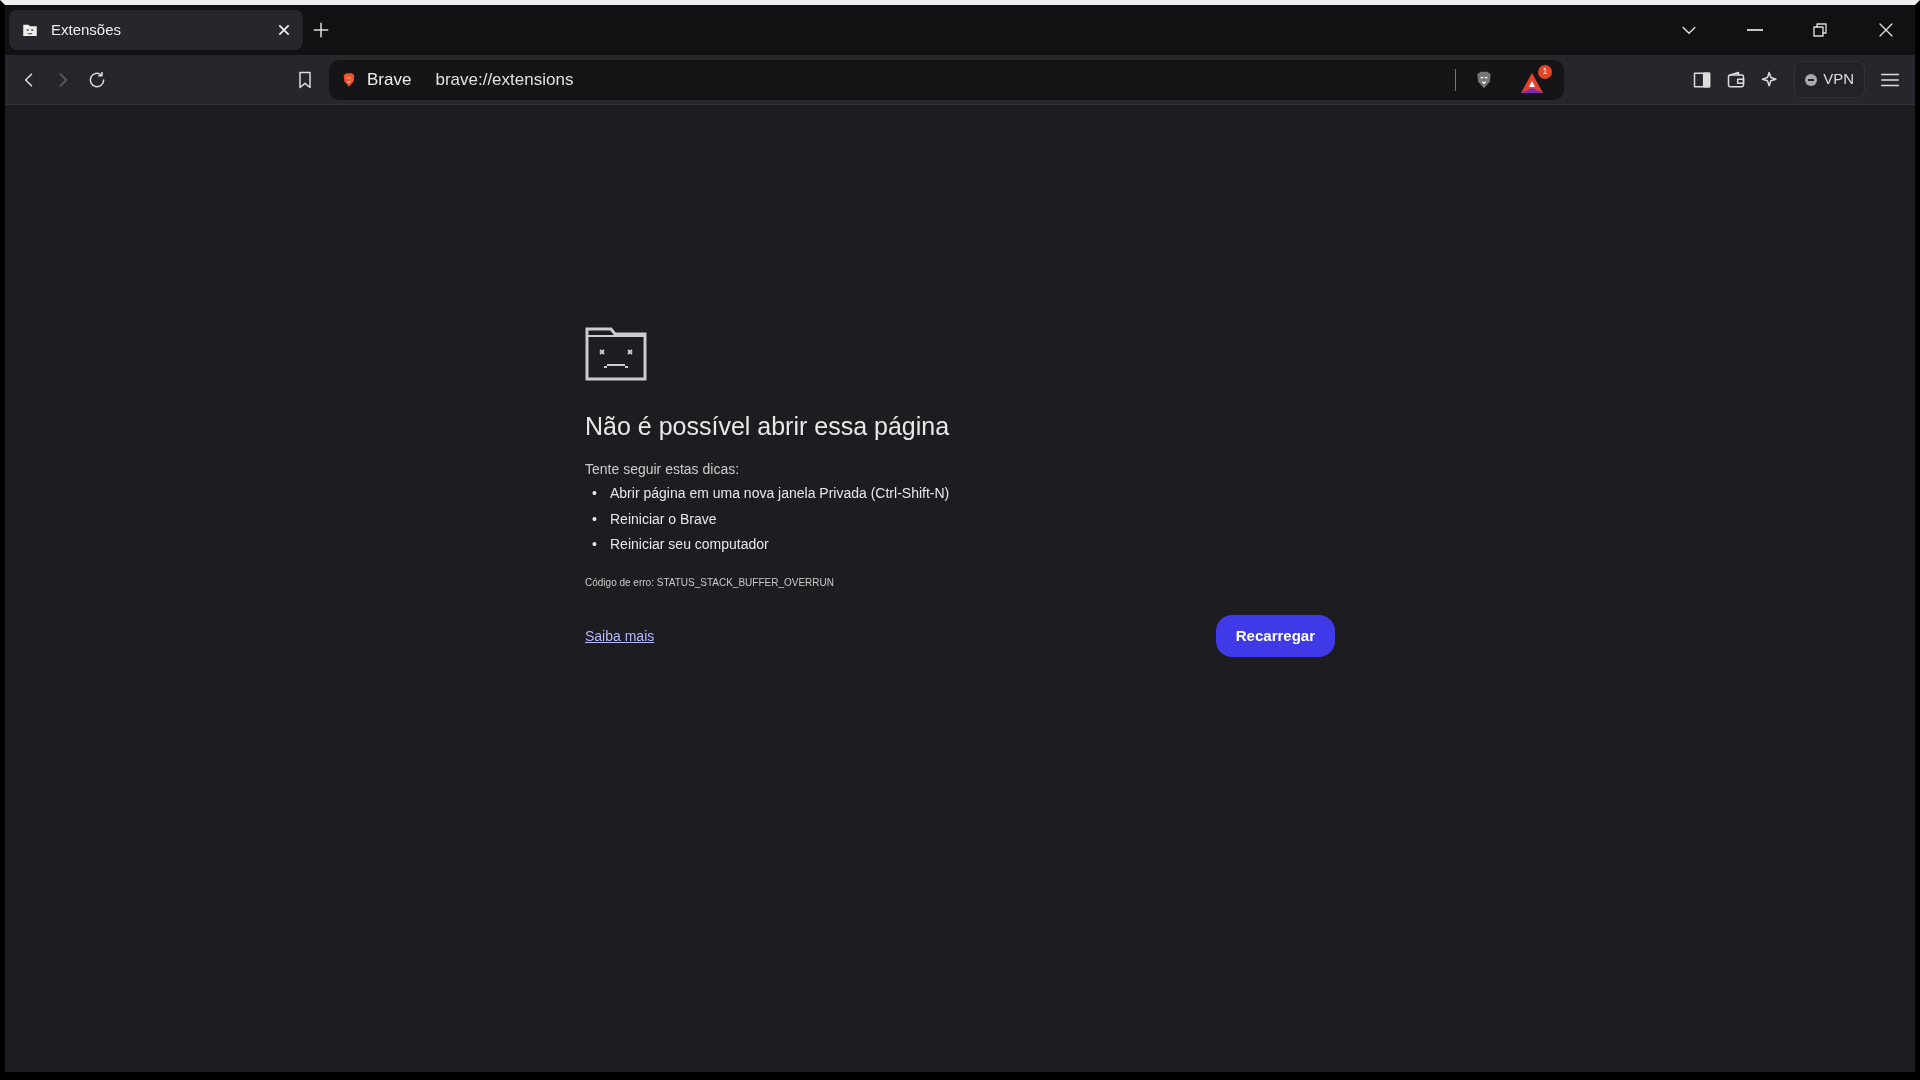 The image size is (1920, 1080). I want to click on site-label: Brave, so click(389, 79).